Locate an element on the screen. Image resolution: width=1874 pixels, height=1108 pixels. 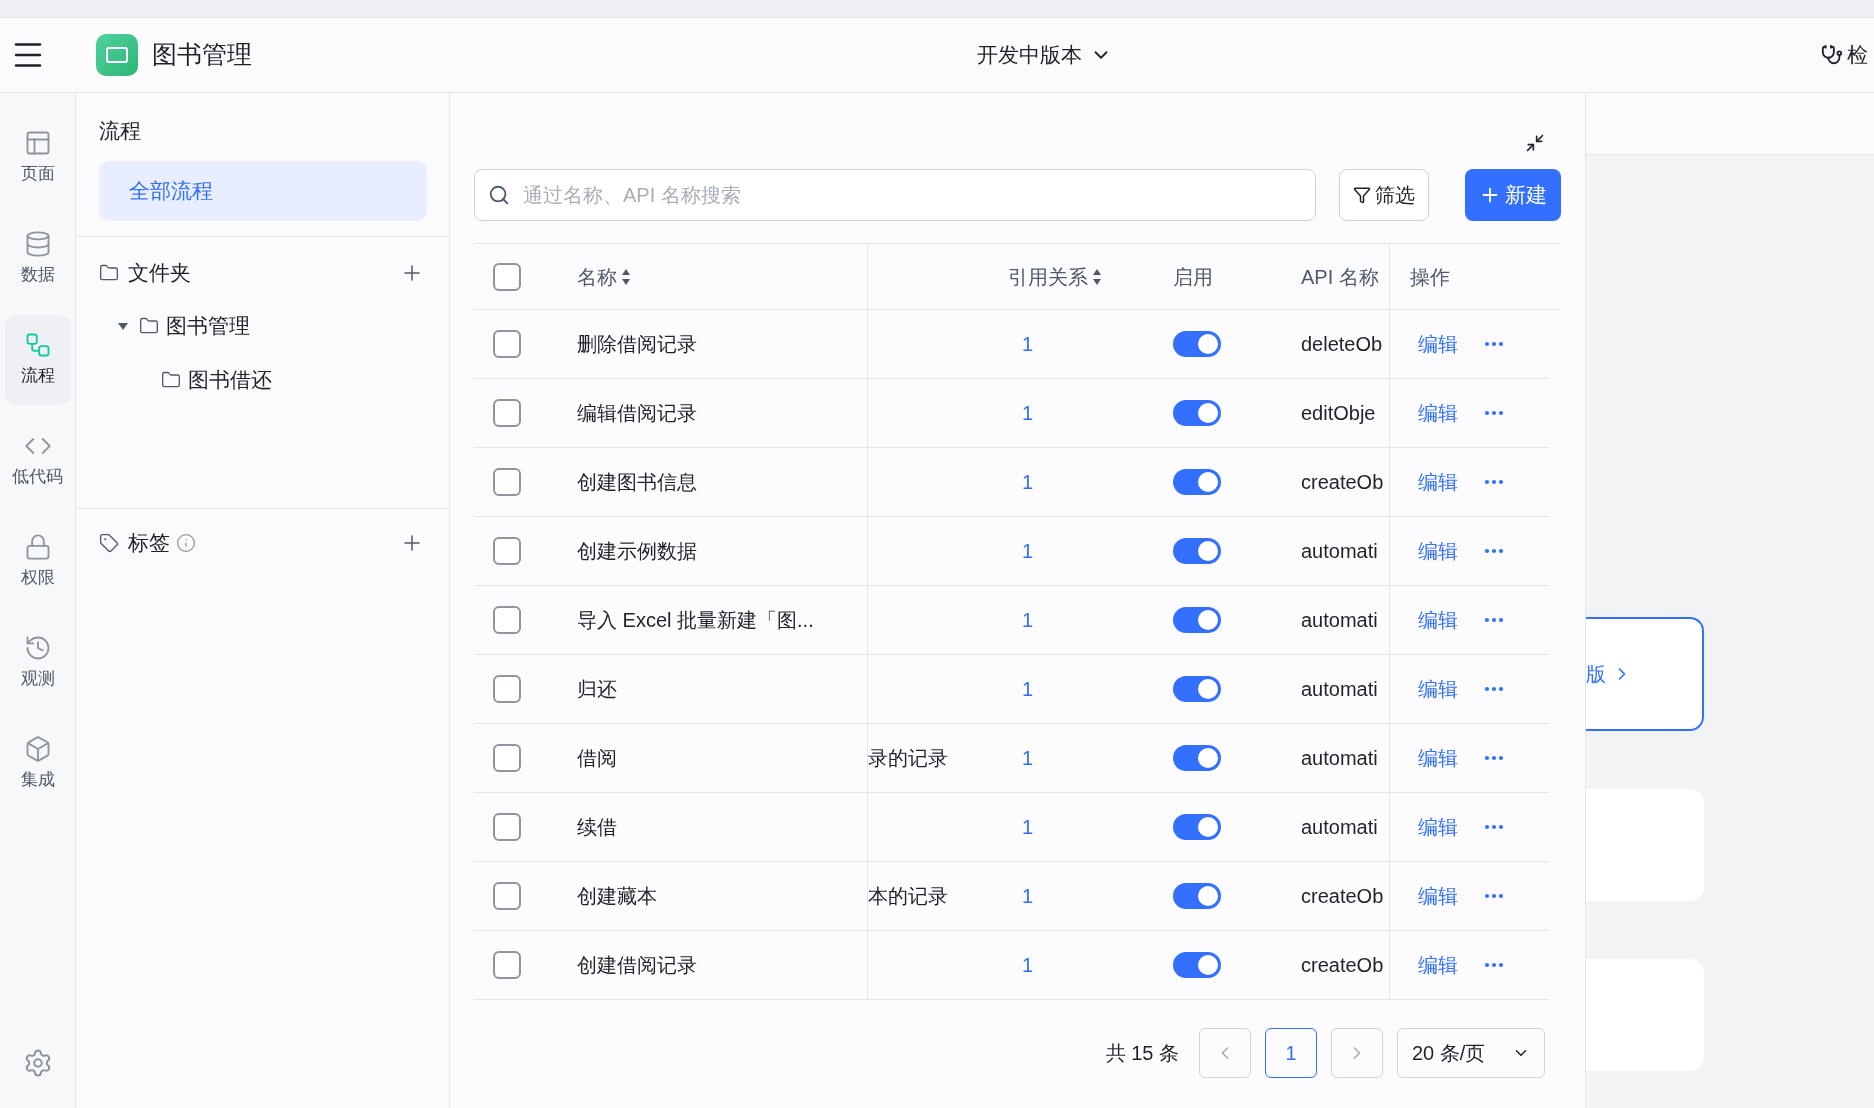
nav-rail-item: 流程 is located at coordinates (37, 360).